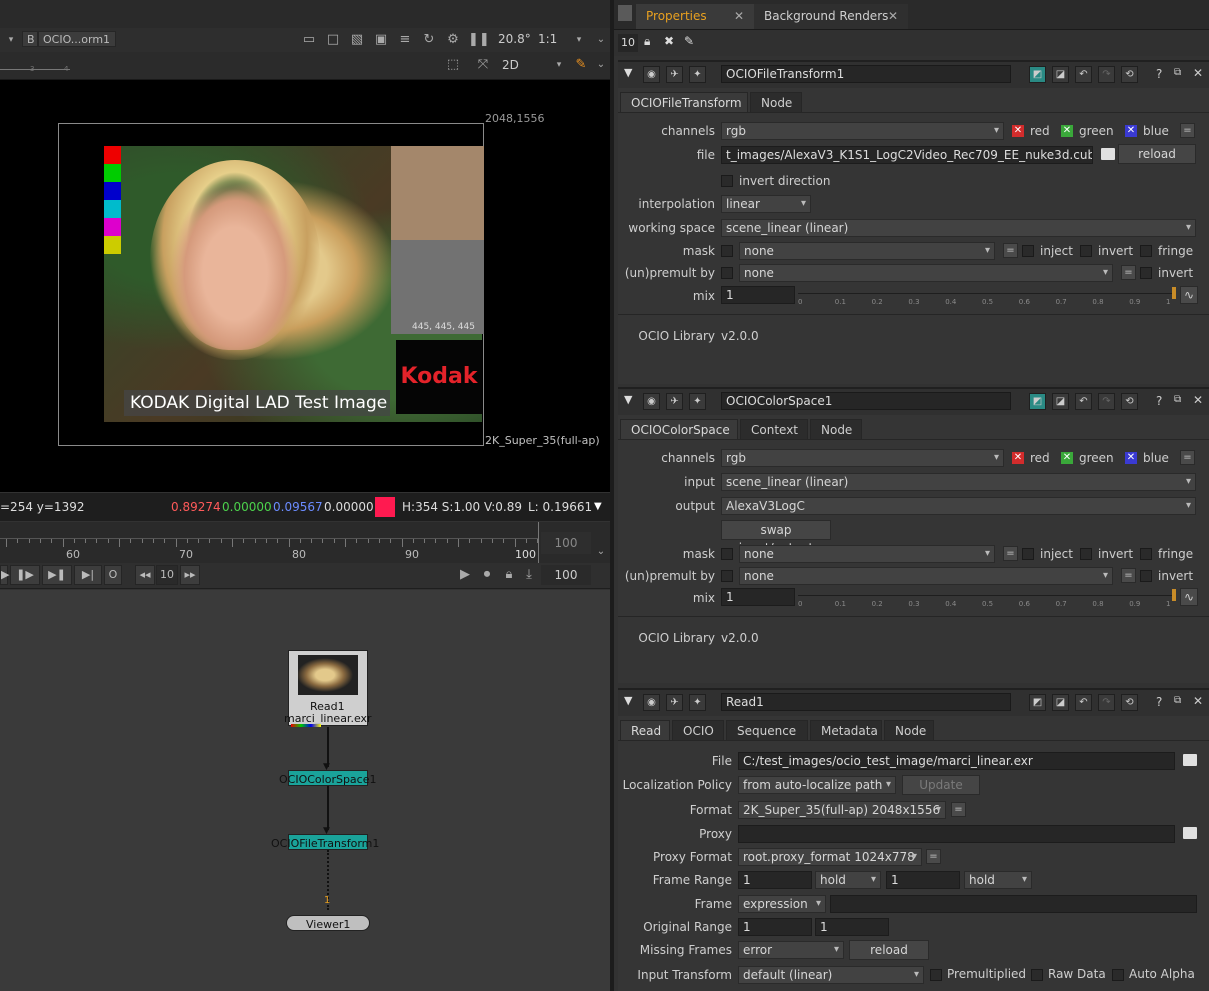 The height and width of the screenshot is (991, 1209). I want to click on format-dropdown: 2K_Super_35(full-ap) 2048x1556, so click(842, 810).